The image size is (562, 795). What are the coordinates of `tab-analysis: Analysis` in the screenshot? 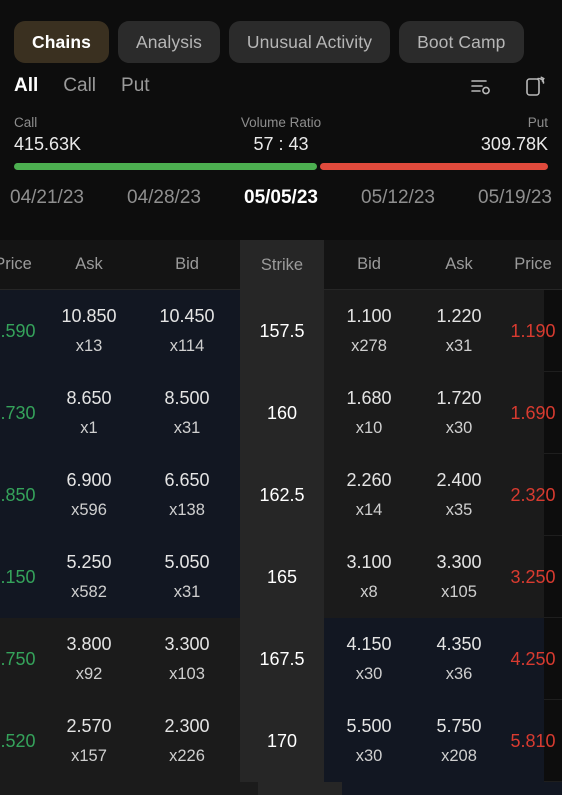 It's located at (168, 42).